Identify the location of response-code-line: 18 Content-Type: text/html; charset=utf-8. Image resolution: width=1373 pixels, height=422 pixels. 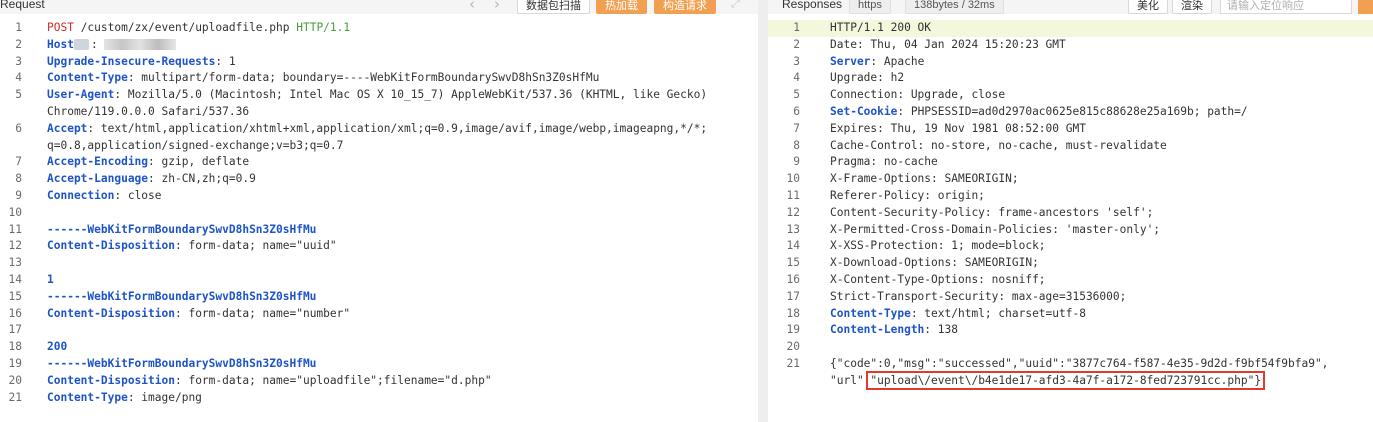
(1070, 314).